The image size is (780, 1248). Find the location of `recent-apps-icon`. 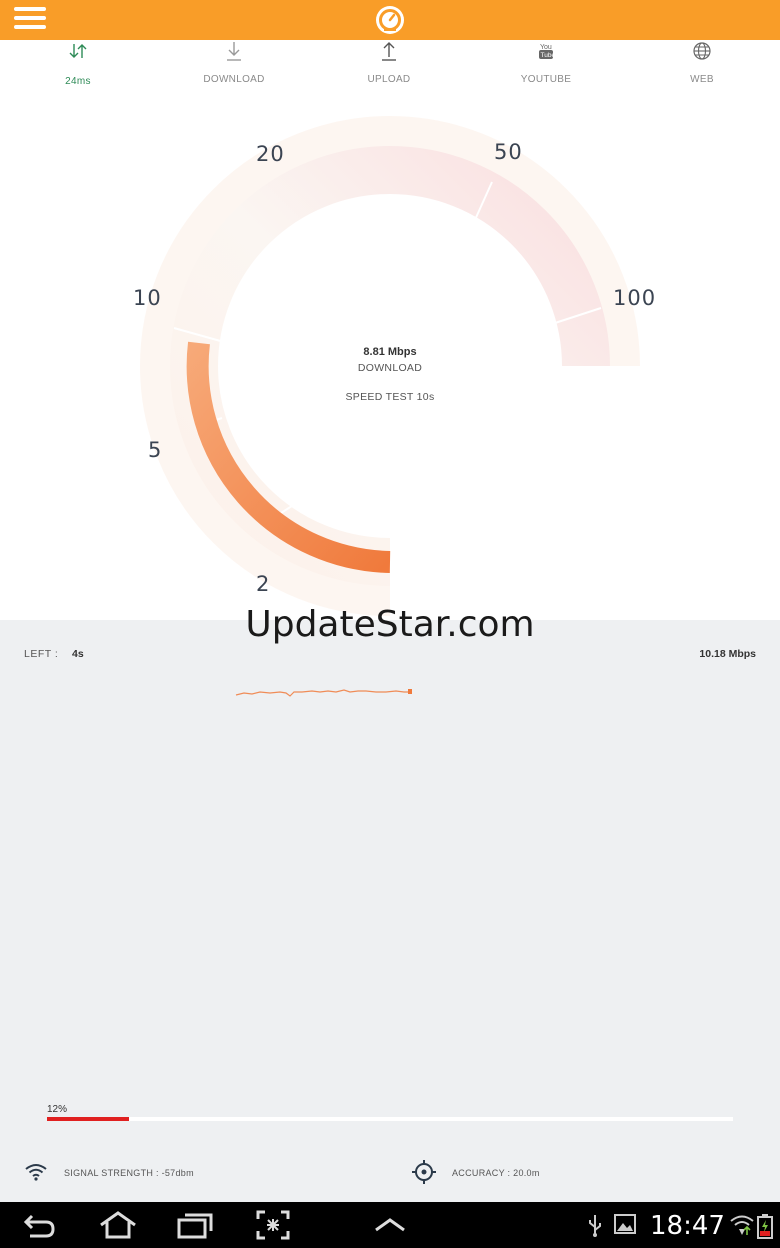

recent-apps-icon is located at coordinates (195, 1225).